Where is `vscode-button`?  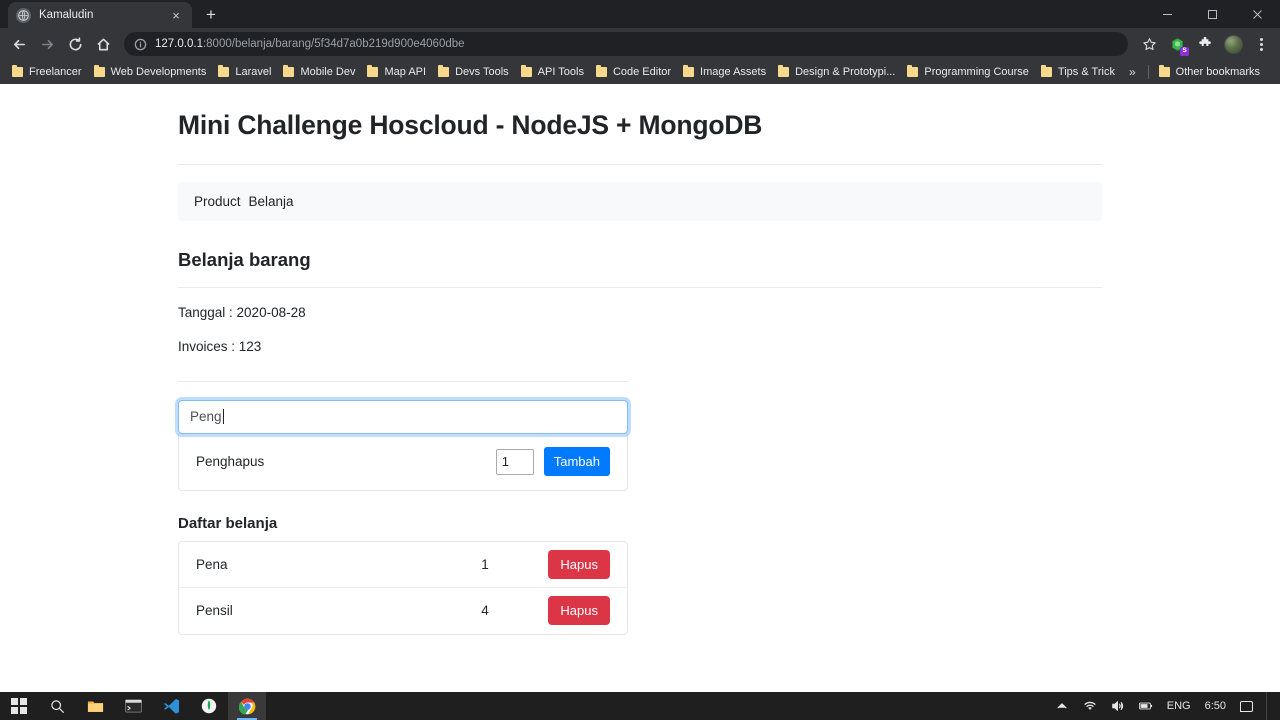 vscode-button is located at coordinates (171, 706).